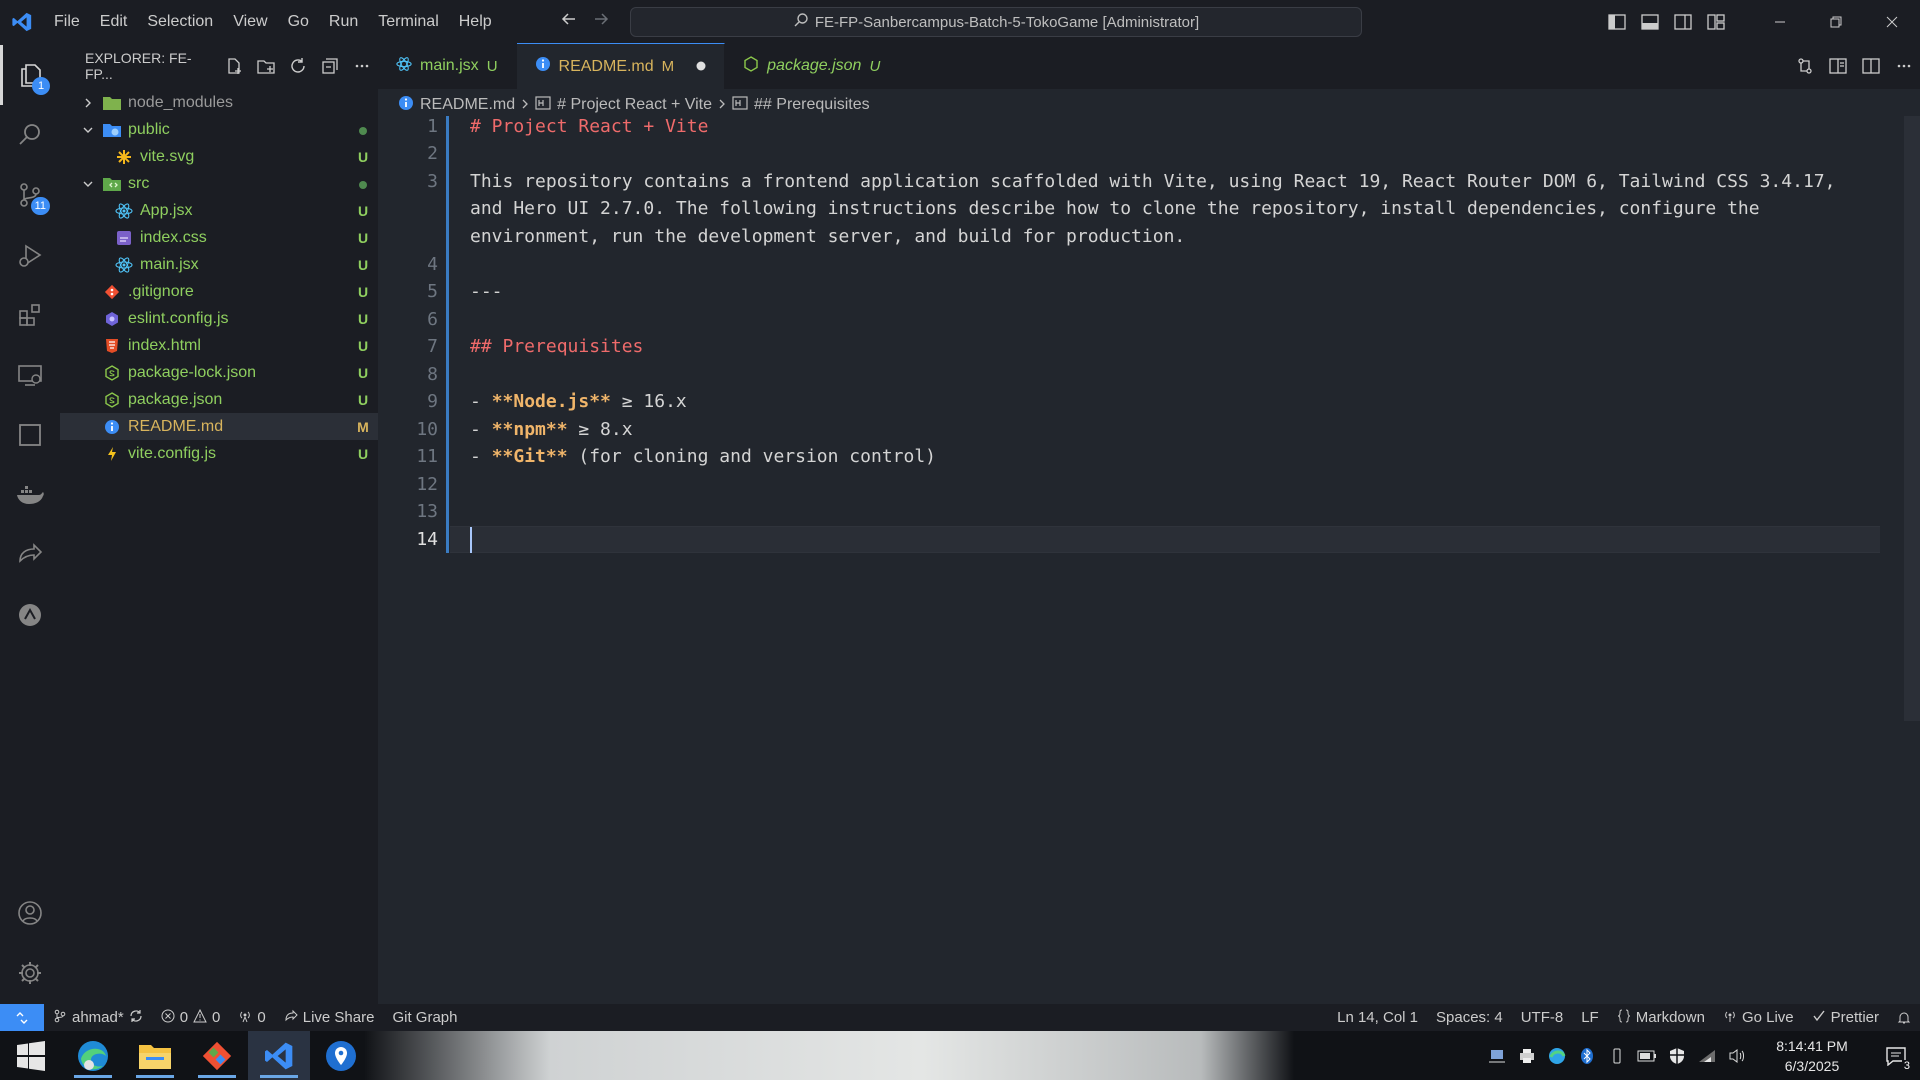 Image resolution: width=1920 pixels, height=1080 pixels. Describe the element at coordinates (30, 195) in the screenshot. I see `source-control-icon: 11` at that location.